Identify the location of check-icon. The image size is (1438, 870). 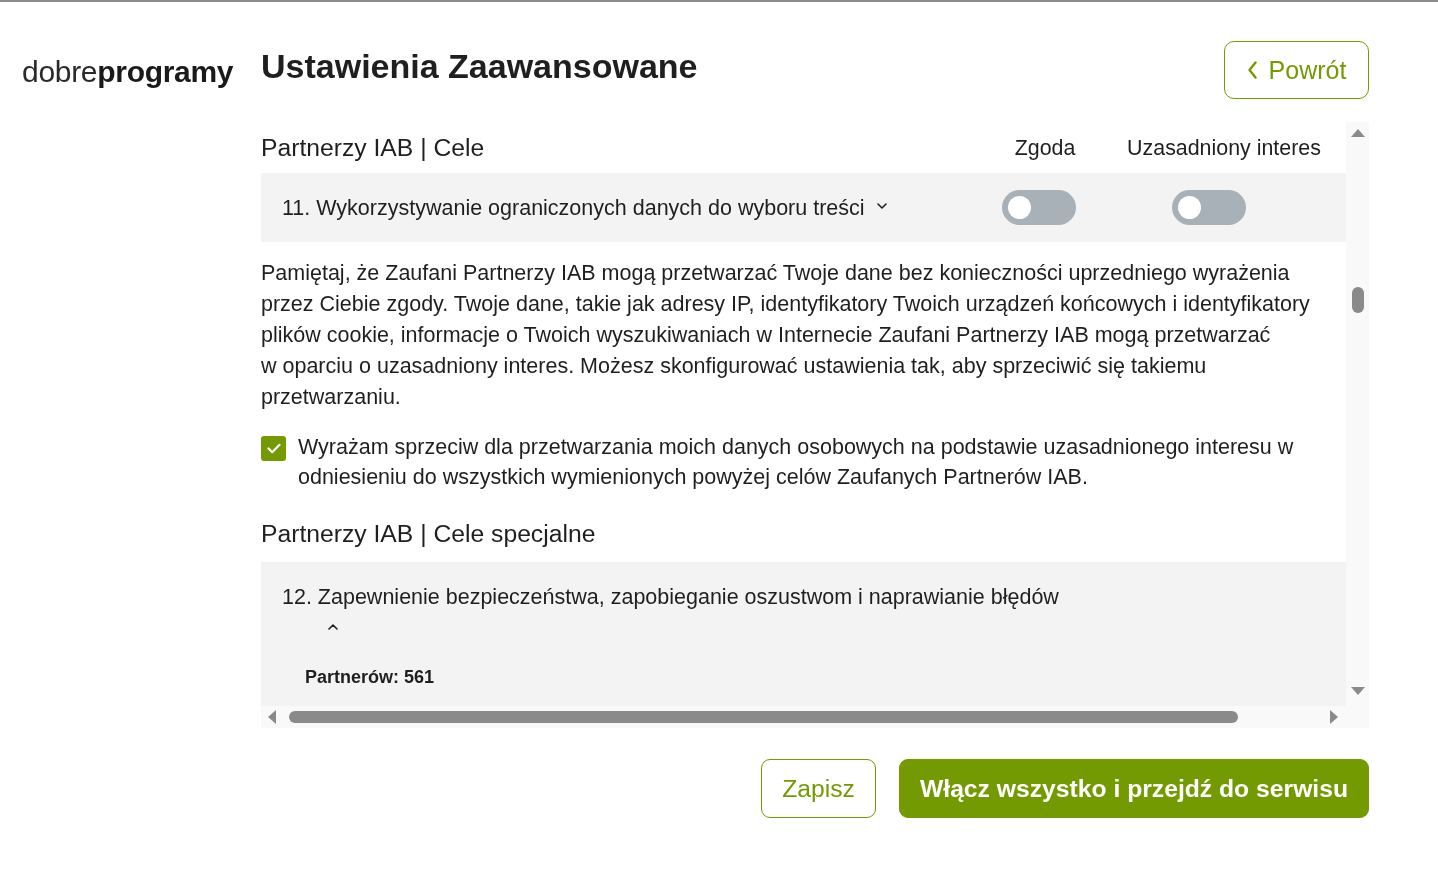
(273, 448).